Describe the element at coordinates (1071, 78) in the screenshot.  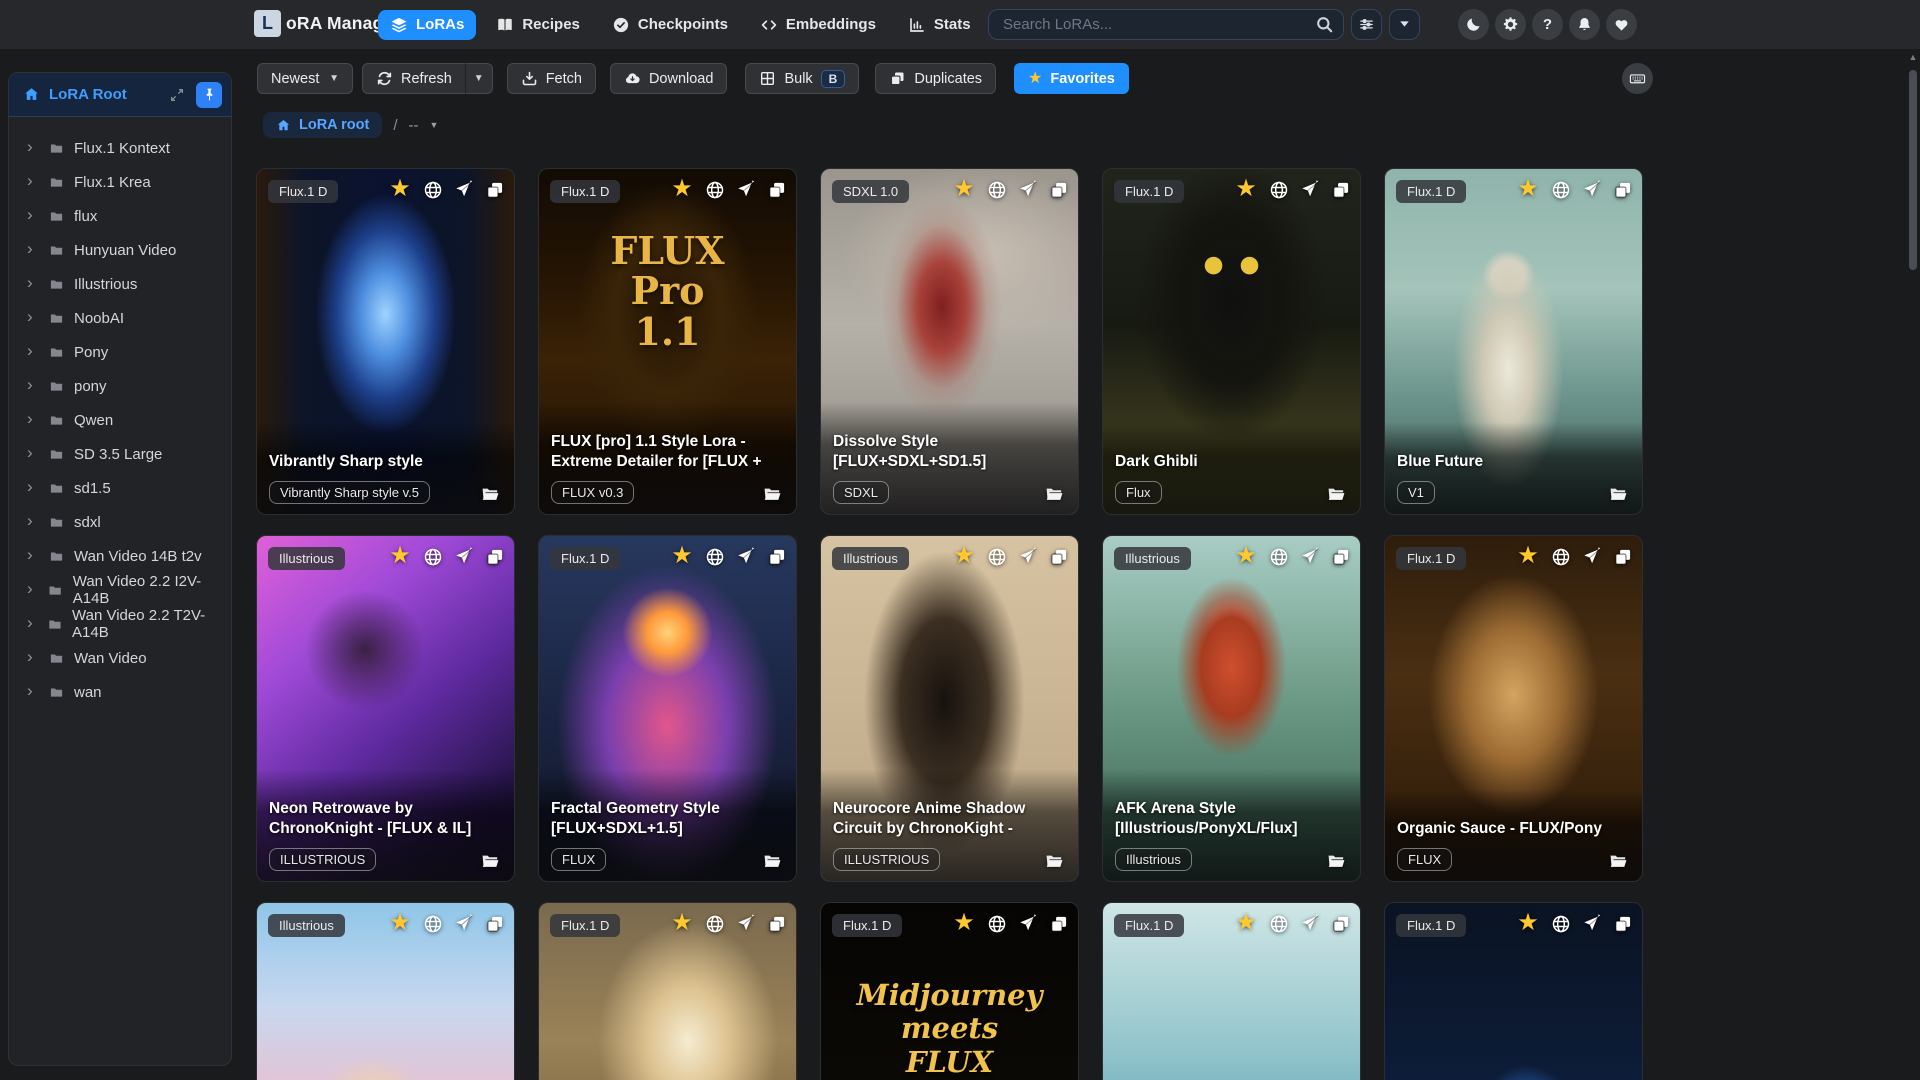
I see `favorites-button: ★ Favorites` at that location.